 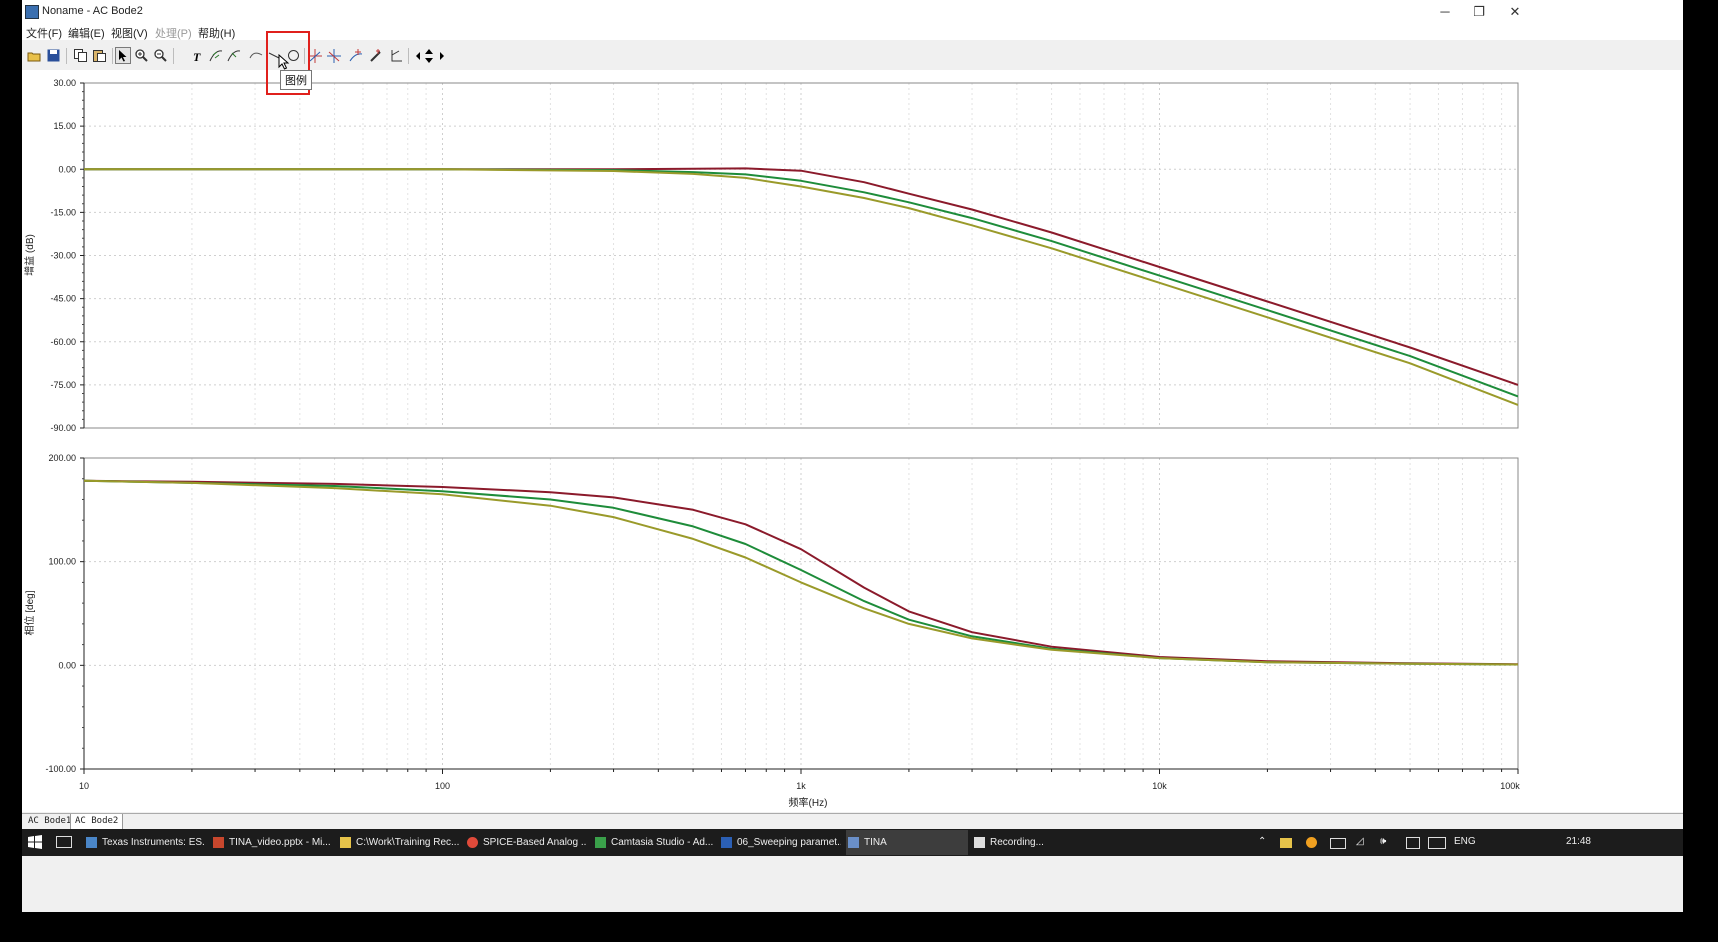 I want to click on y-tick-label: 15.00, so click(x=64, y=126).